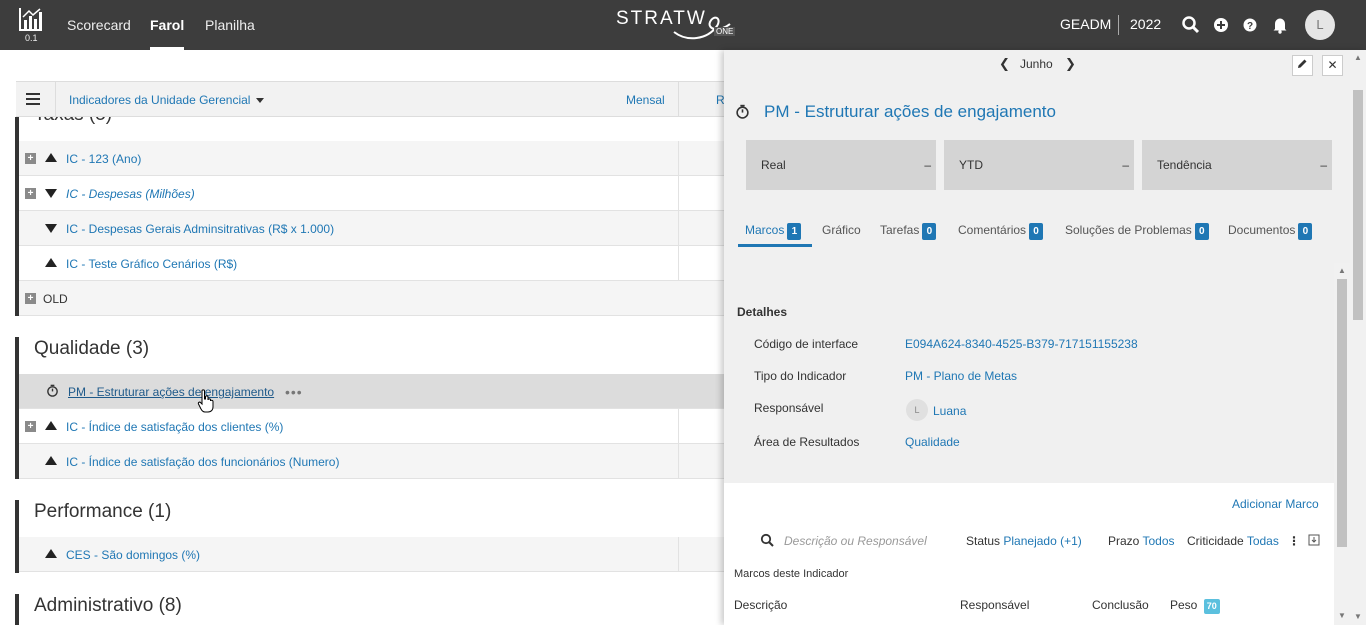 This screenshot has height=625, width=1366. Describe the element at coordinates (908, 231) in the screenshot. I see `tab-tarefas: Tarefas 0` at that location.